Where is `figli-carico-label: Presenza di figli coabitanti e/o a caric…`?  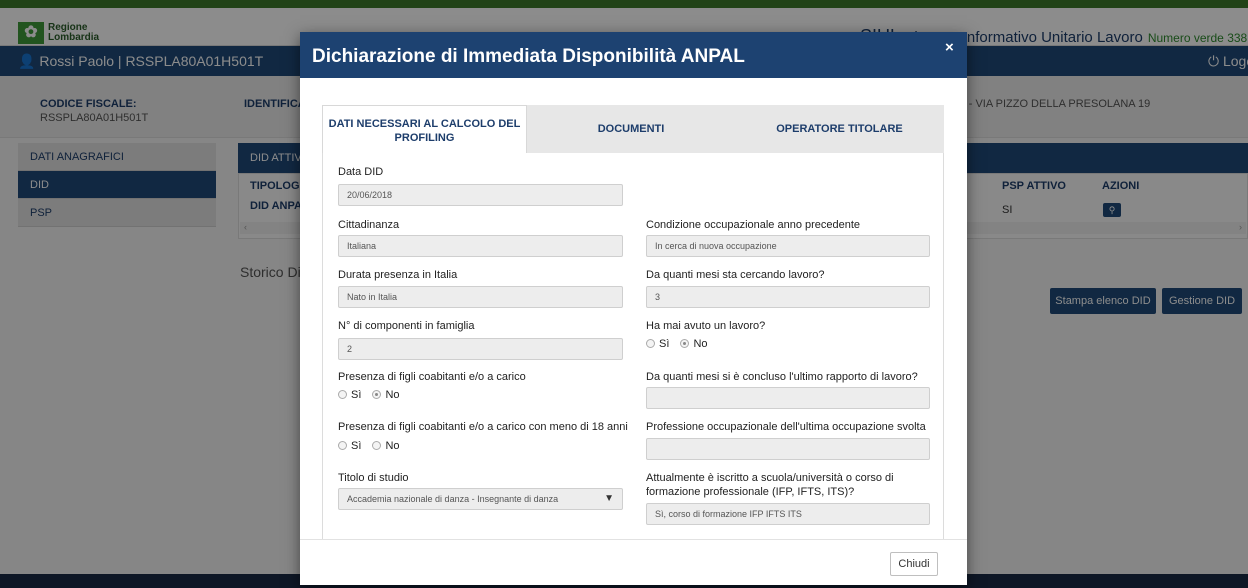 figli-carico-label: Presenza di figli coabitanti e/o a caric… is located at coordinates (432, 377).